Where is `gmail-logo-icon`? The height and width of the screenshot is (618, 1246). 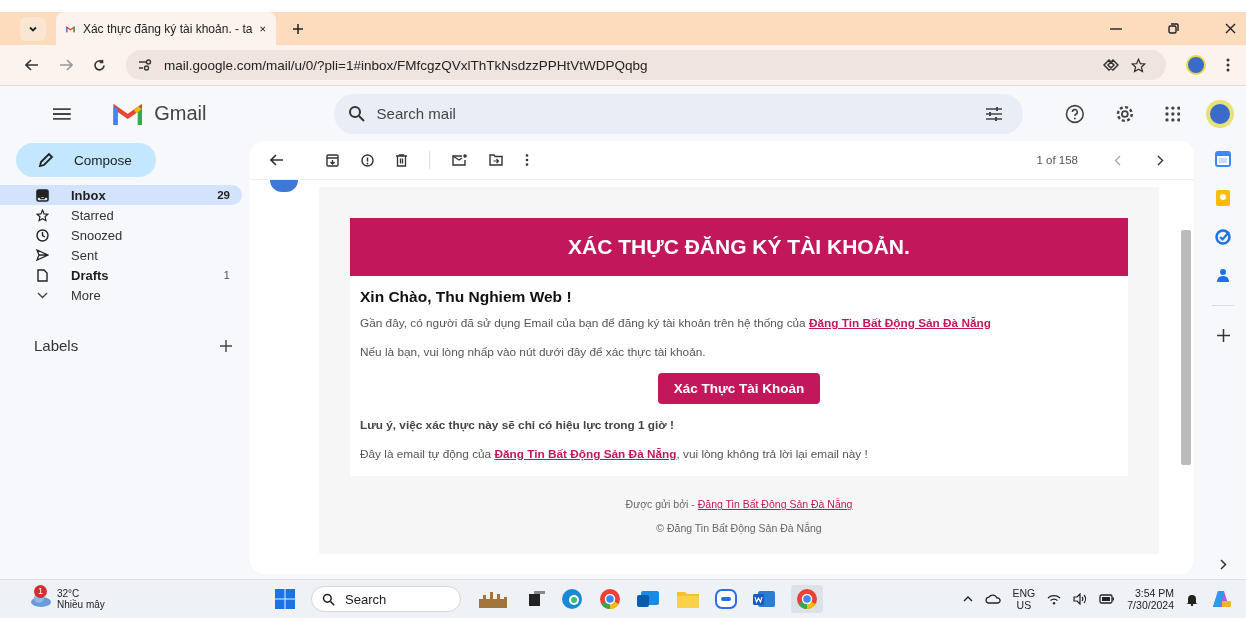
gmail-logo-icon is located at coordinates (127, 113).